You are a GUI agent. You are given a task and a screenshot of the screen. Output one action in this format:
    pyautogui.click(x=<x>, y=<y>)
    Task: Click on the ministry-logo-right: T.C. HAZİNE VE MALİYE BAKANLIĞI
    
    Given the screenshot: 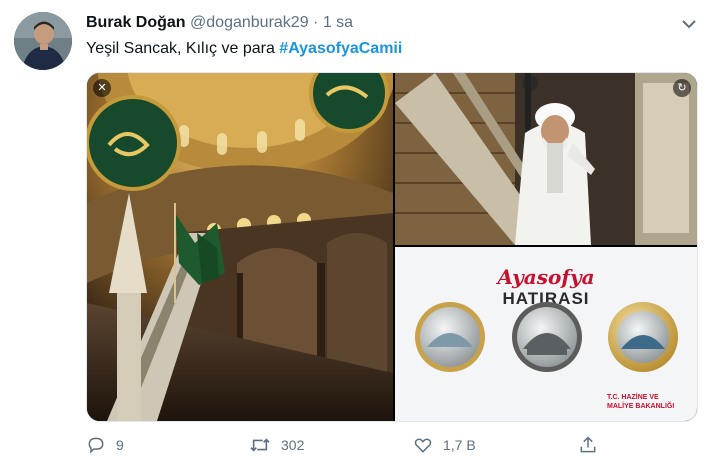 What is the action you would take?
    pyautogui.click(x=641, y=402)
    